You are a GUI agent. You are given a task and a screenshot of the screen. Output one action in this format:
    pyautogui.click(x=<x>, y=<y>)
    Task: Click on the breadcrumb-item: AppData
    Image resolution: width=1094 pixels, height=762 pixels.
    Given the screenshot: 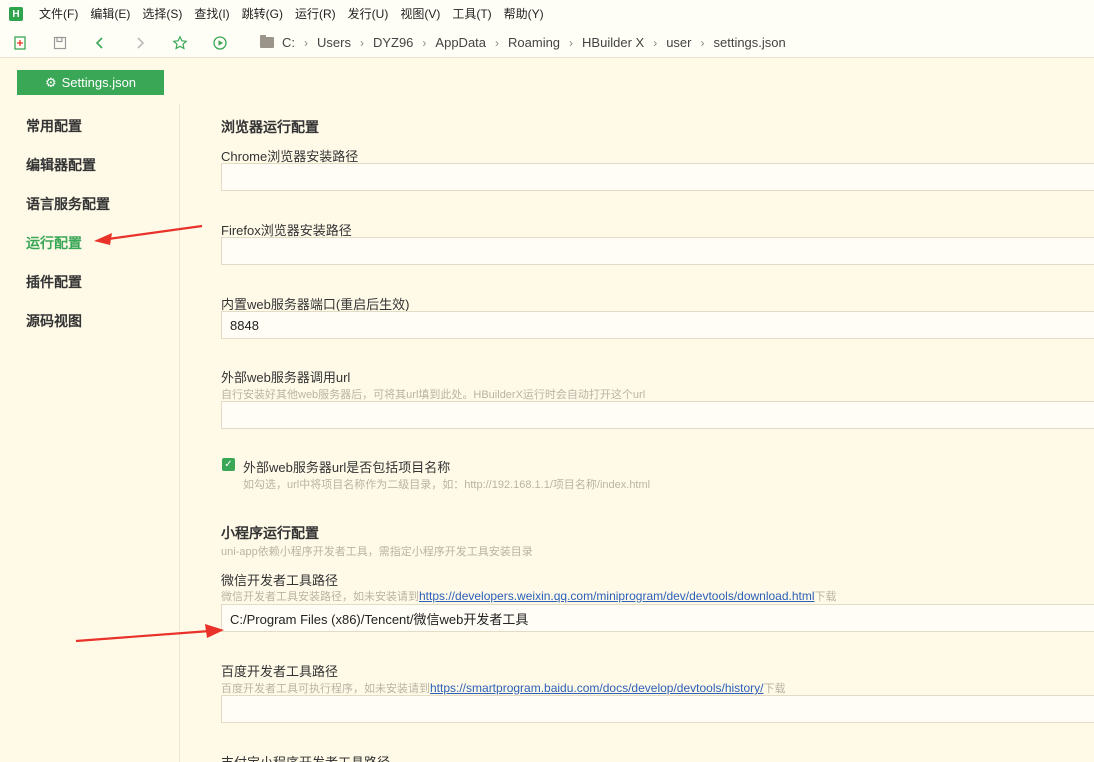 What is the action you would take?
    pyautogui.click(x=460, y=42)
    